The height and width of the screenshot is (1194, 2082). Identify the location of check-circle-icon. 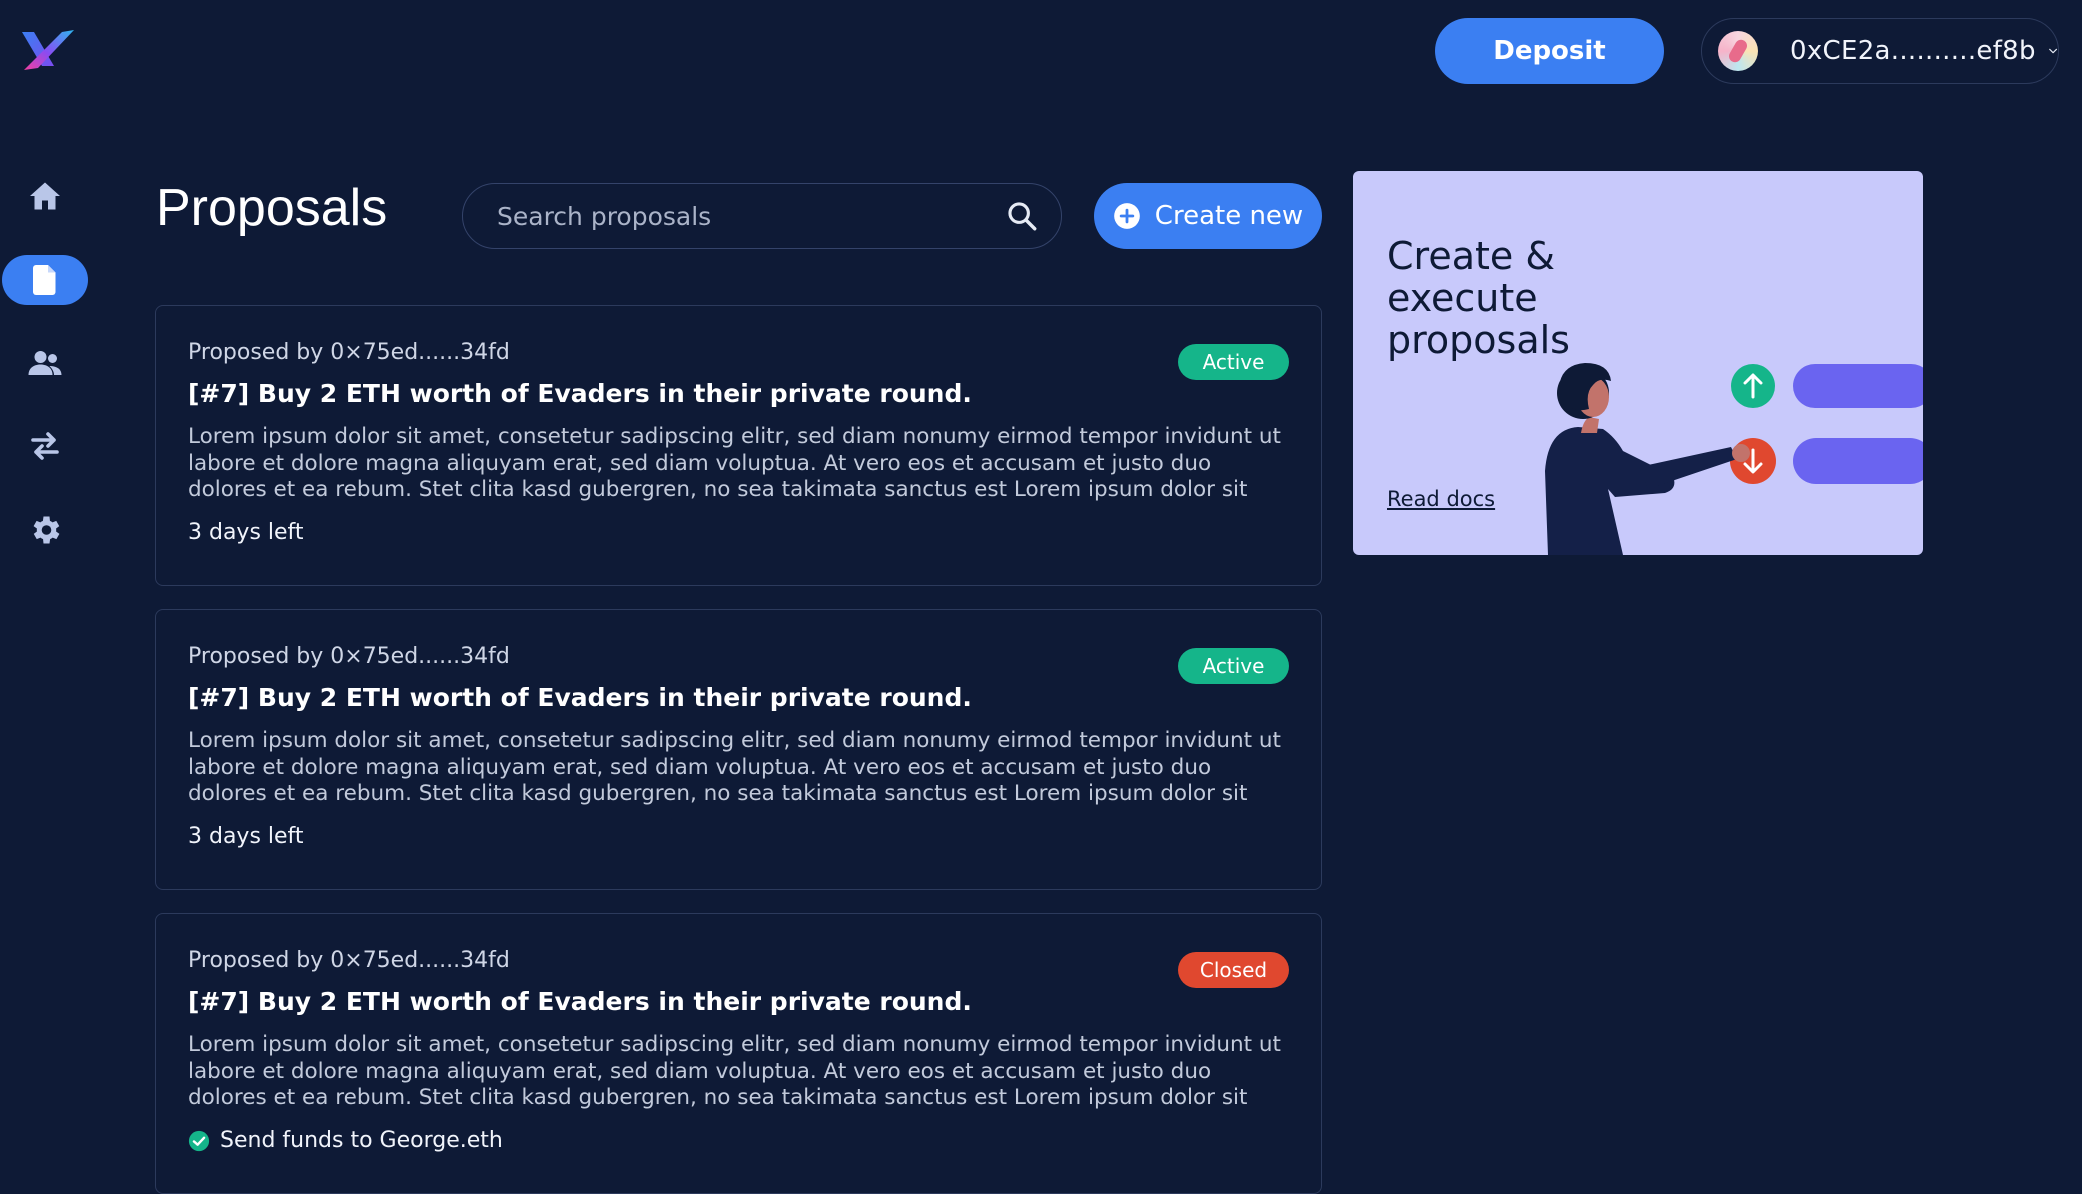
(199, 1140).